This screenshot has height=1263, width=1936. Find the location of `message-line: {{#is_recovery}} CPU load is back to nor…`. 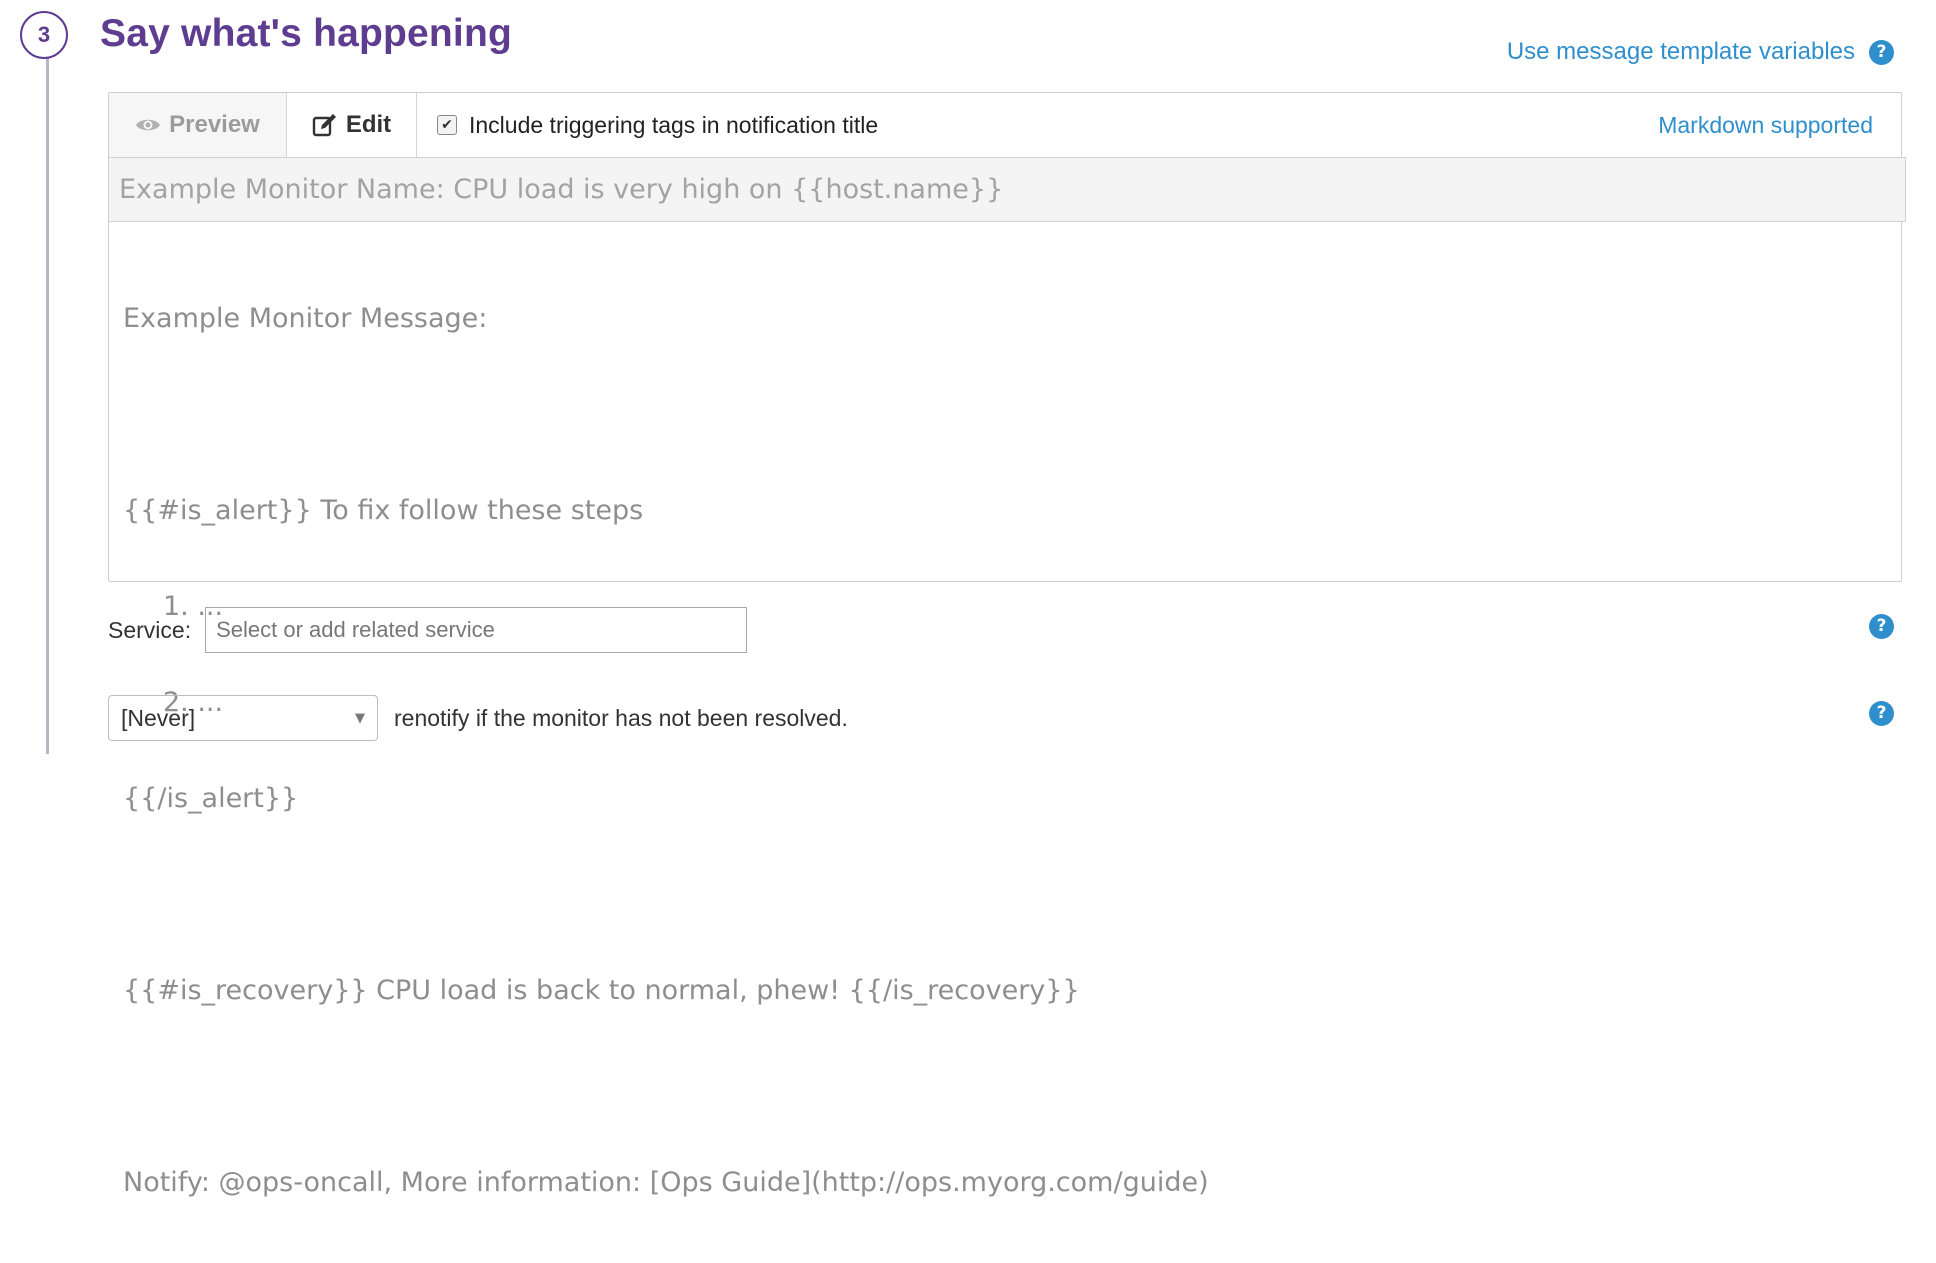

message-line: {{#is_recovery}} CPU load is back to nor… is located at coordinates (601, 990).